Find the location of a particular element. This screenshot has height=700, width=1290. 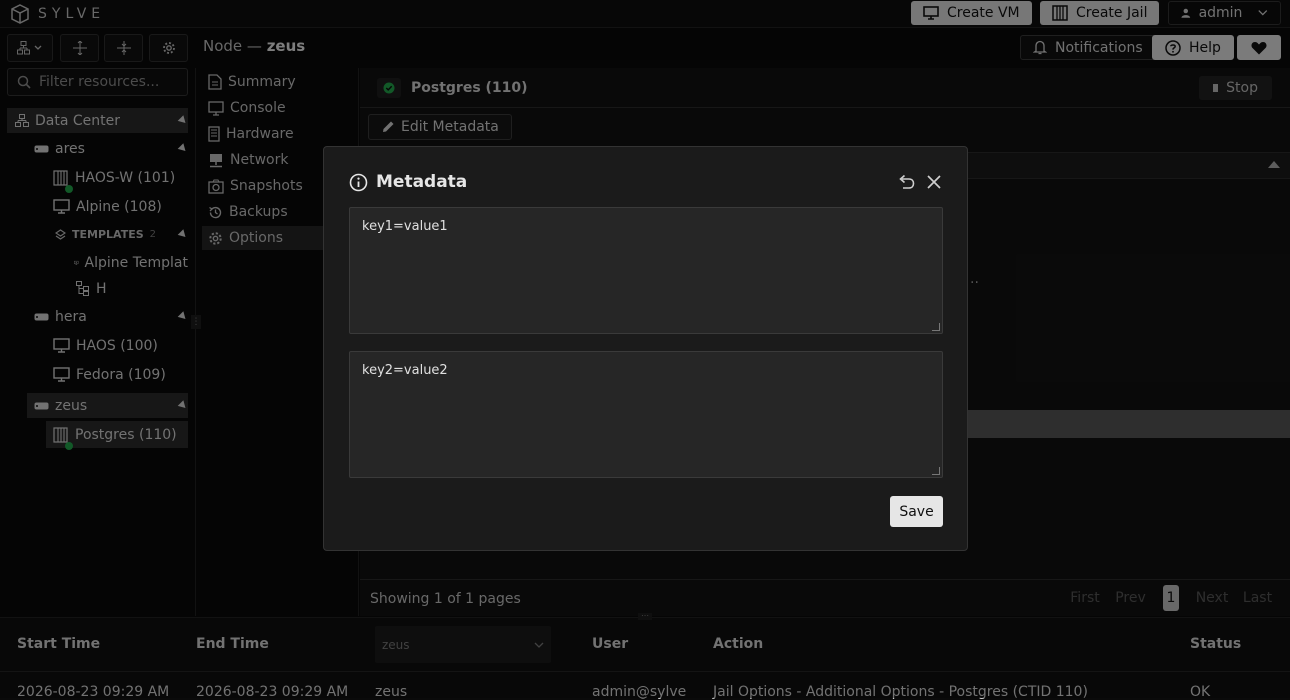

metadata-field-2-value: key2=value2 is located at coordinates (405, 370).